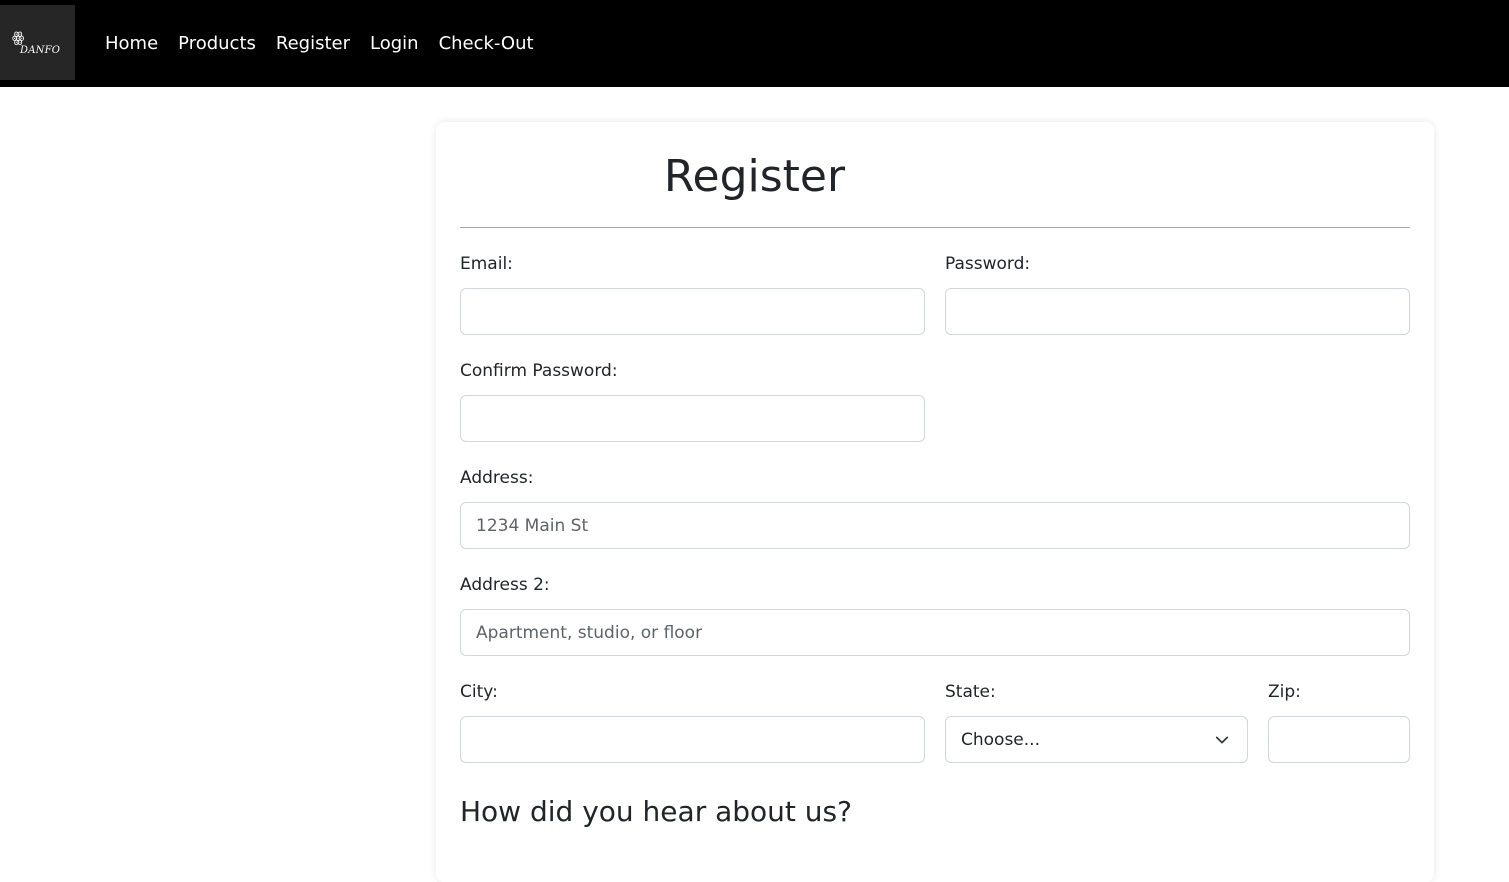  I want to click on chevron-down-icon, so click(1222, 740).